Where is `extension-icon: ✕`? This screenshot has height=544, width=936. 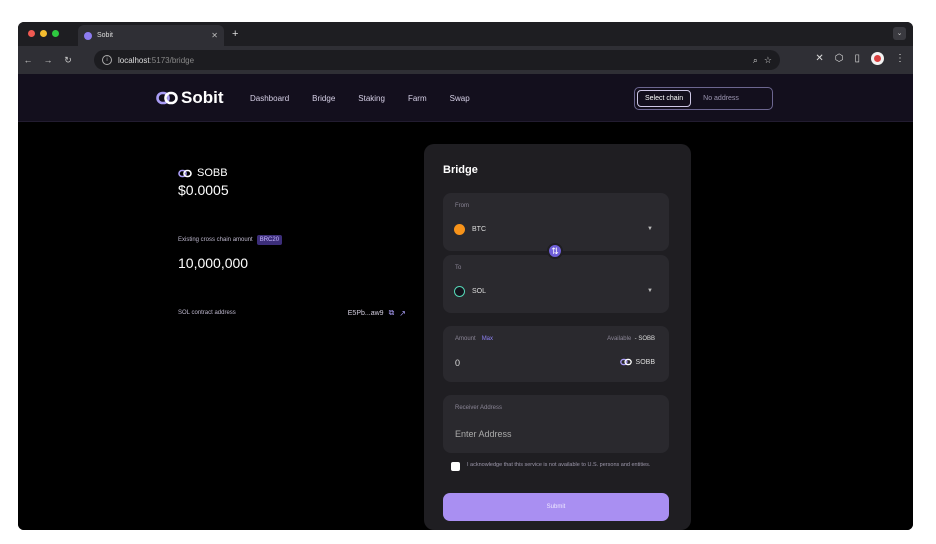 extension-icon: ✕ is located at coordinates (819, 58).